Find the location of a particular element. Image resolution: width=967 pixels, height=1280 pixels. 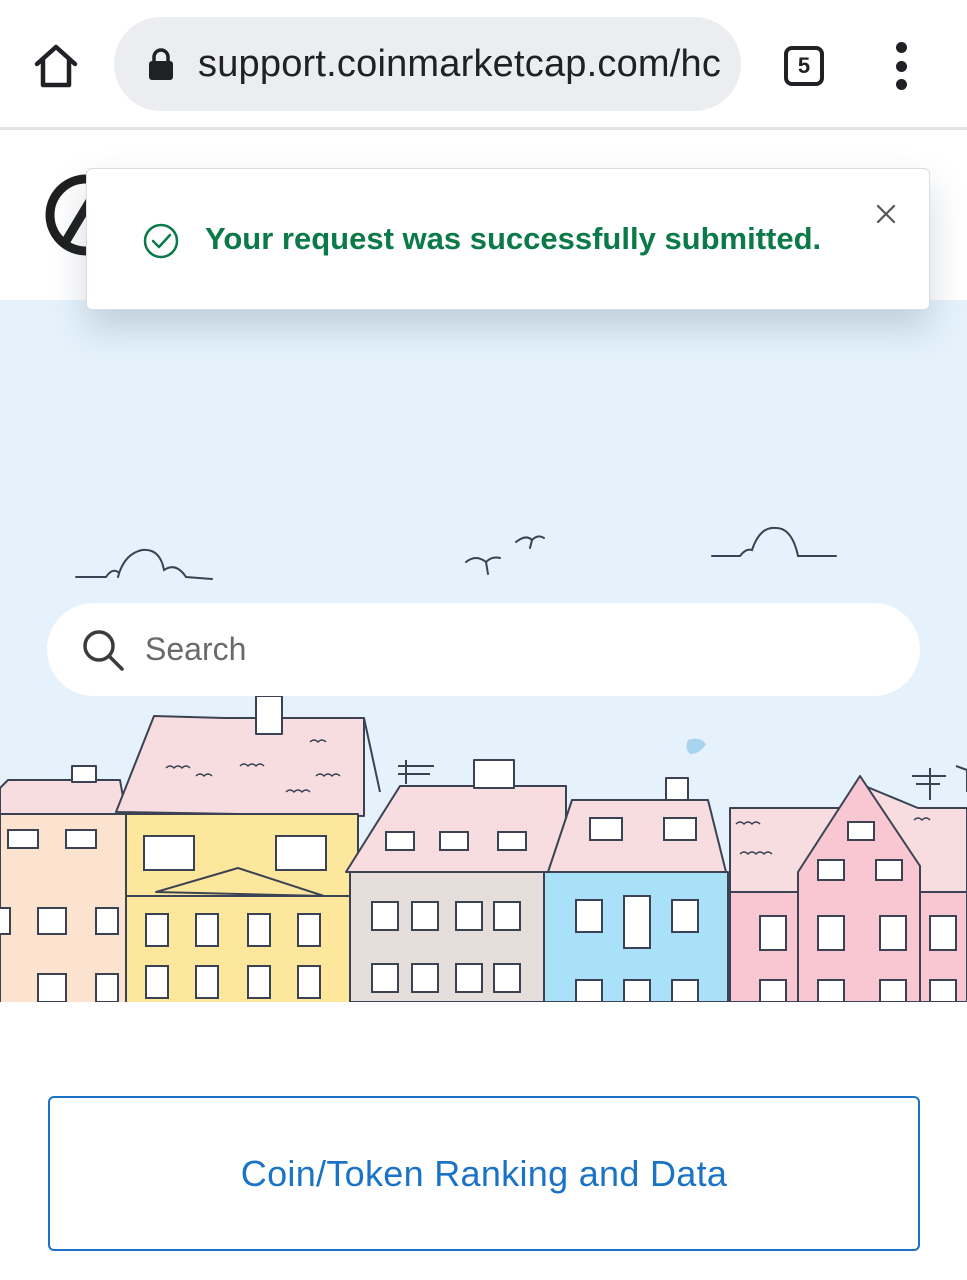

check-circle-icon is located at coordinates (161, 241).